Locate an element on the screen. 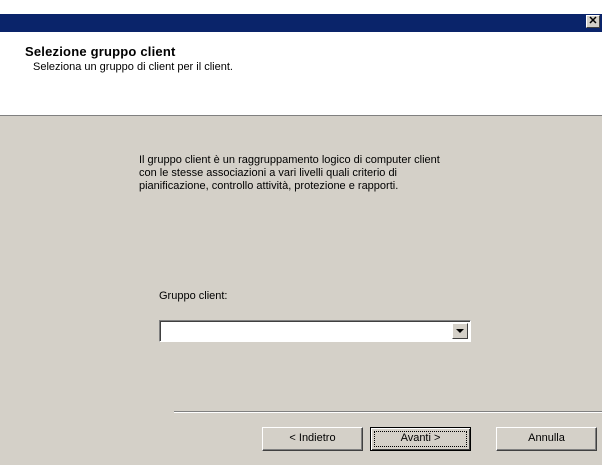 Image resolution: width=602 pixels, height=465 pixels. next-button-label: Avanti > is located at coordinates (420, 438).